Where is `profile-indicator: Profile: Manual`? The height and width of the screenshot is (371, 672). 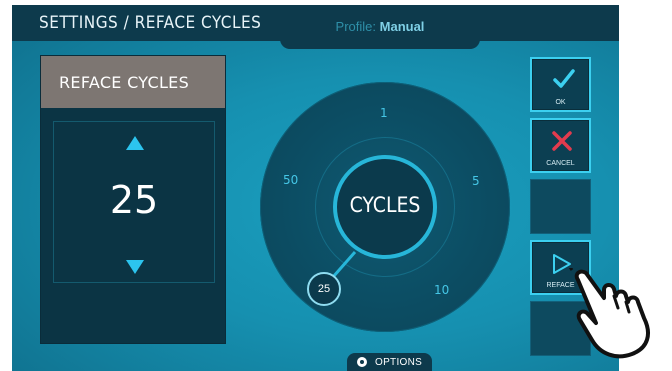
profile-indicator: Profile: Manual is located at coordinates (380, 26).